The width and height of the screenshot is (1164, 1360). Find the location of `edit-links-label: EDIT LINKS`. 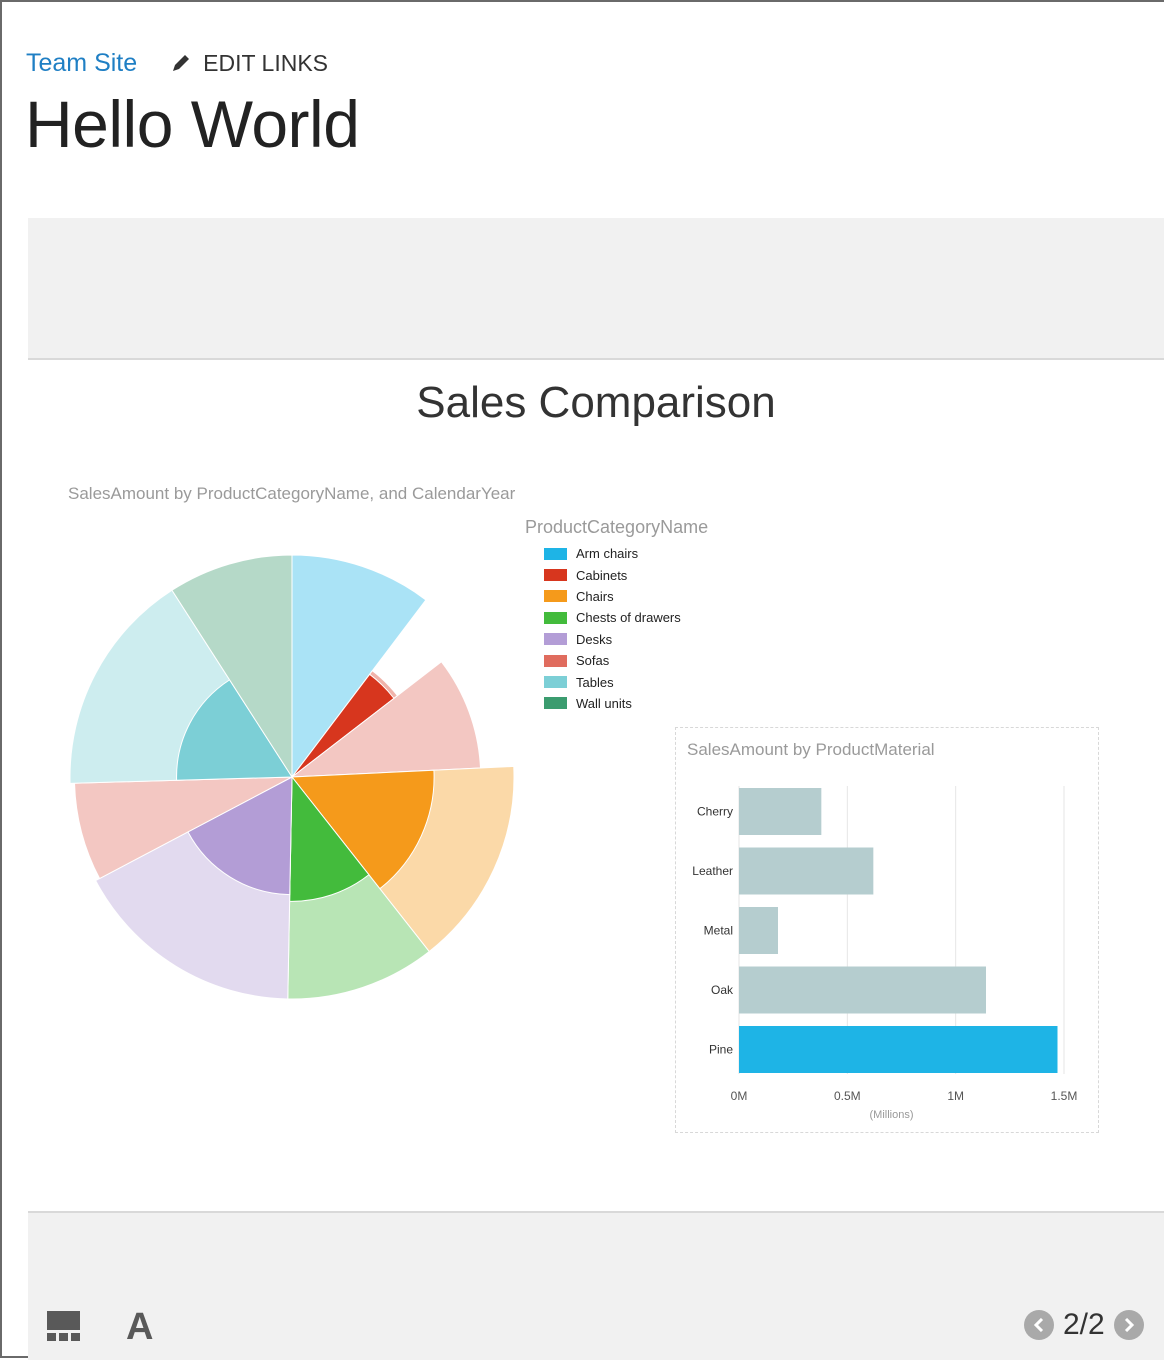

edit-links-label: EDIT LINKS is located at coordinates (266, 62).